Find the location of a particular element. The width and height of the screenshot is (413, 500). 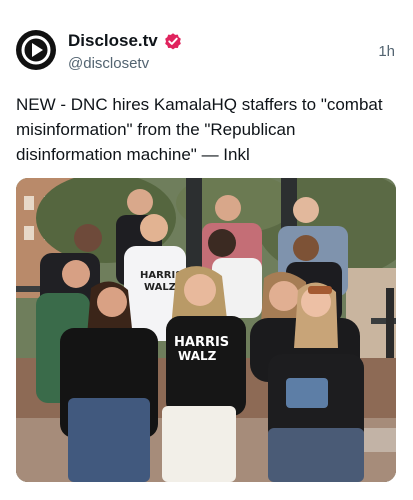

play-logo-icon is located at coordinates (36, 50).